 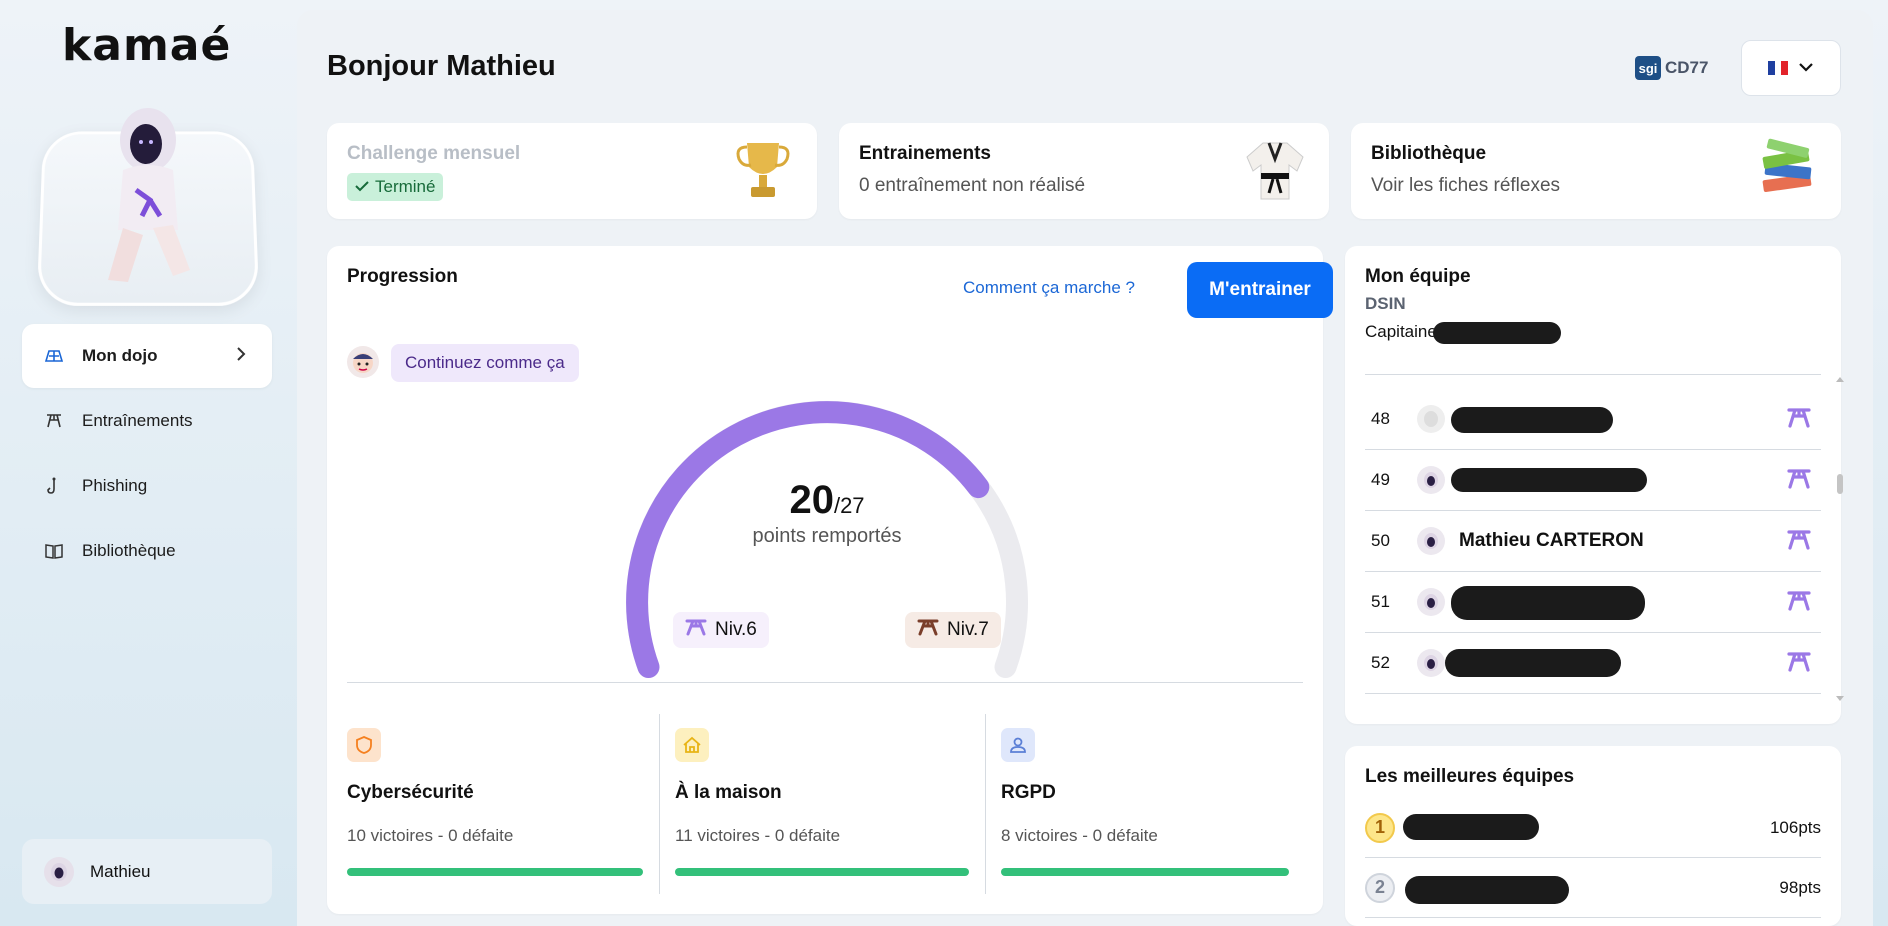 I want to click on how-it-works-link: Comment ça marche ?, so click(x=1049, y=288).